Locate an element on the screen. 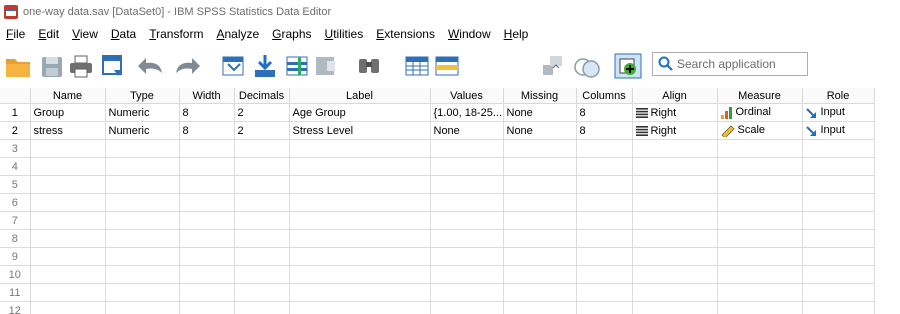 The height and width of the screenshot is (314, 900). search-input: Search application is located at coordinates (726, 64).